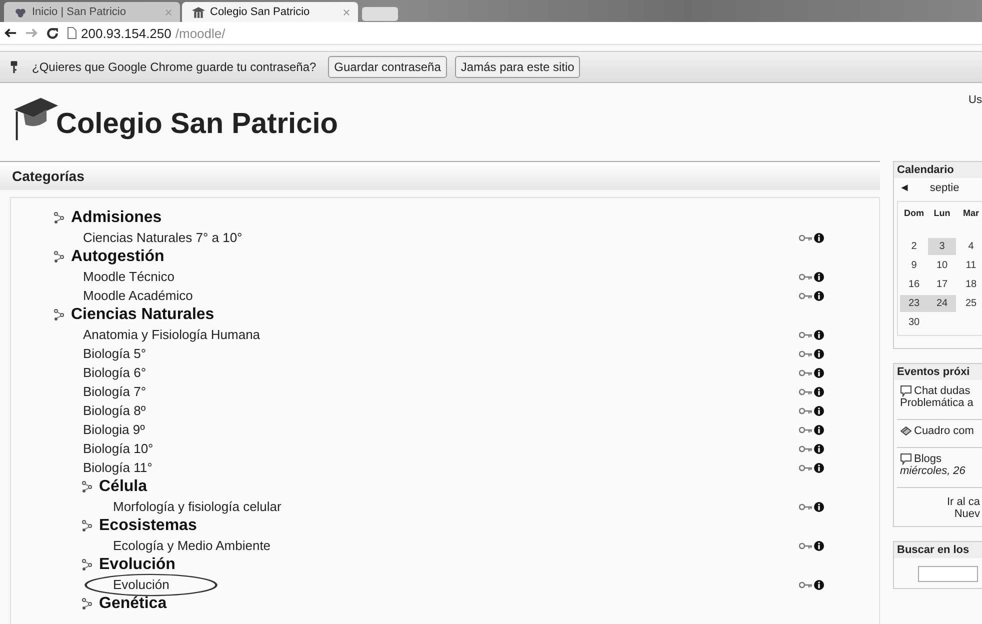  I want to click on calendar-day: 3, so click(942, 246).